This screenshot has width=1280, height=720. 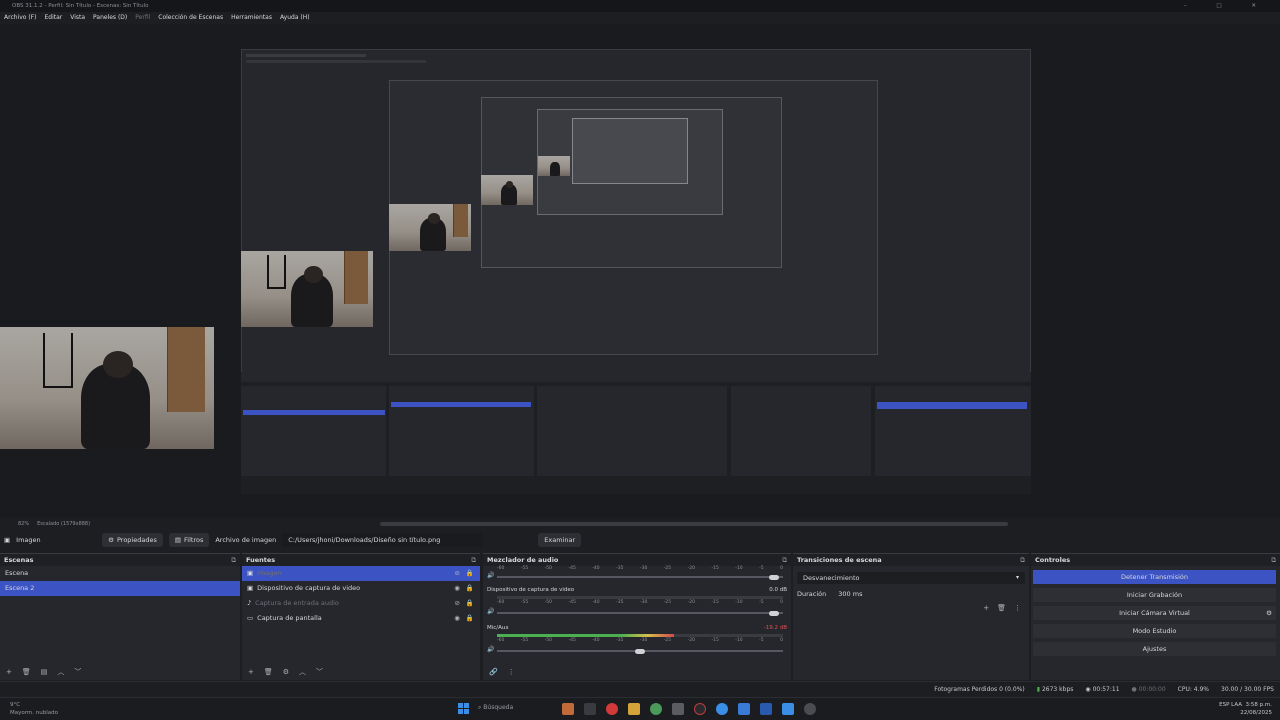 What do you see at coordinates (361, 603) in the screenshot?
I see `source-item: ♪ Captura de entrada audio ⊘ 🔒` at bounding box center [361, 603].